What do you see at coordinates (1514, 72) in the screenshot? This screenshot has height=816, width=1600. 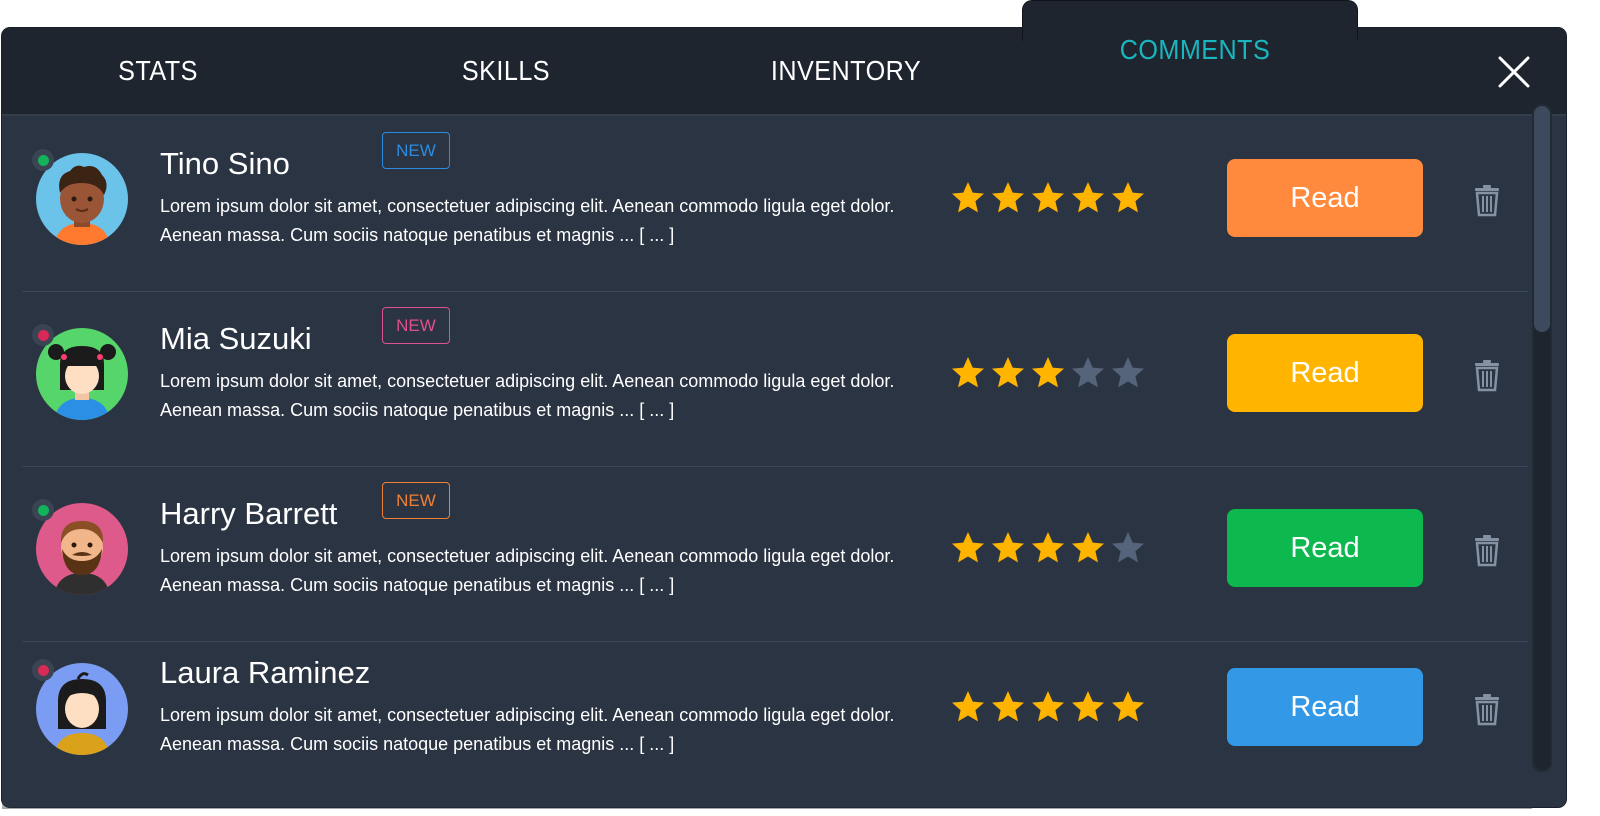 I see `close-icon` at bounding box center [1514, 72].